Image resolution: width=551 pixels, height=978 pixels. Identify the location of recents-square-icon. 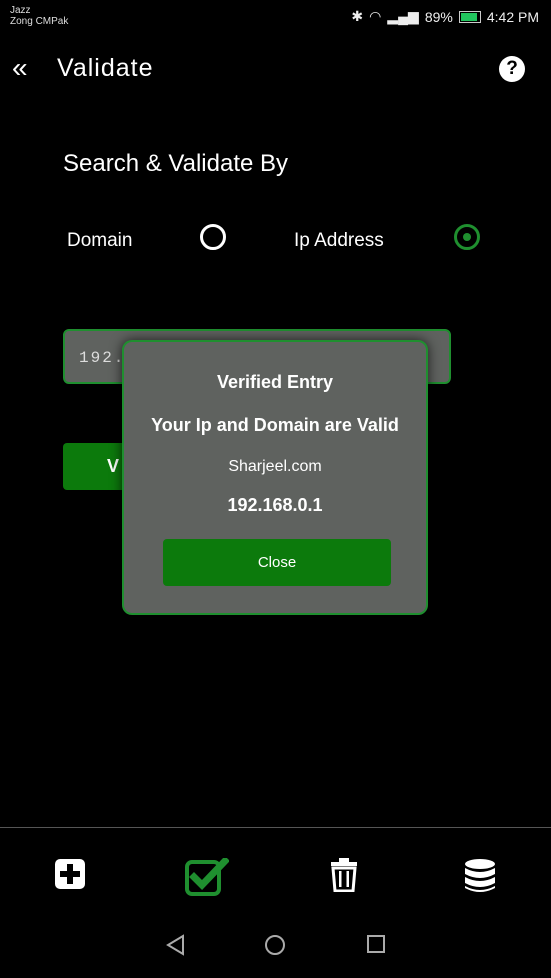
(376, 944).